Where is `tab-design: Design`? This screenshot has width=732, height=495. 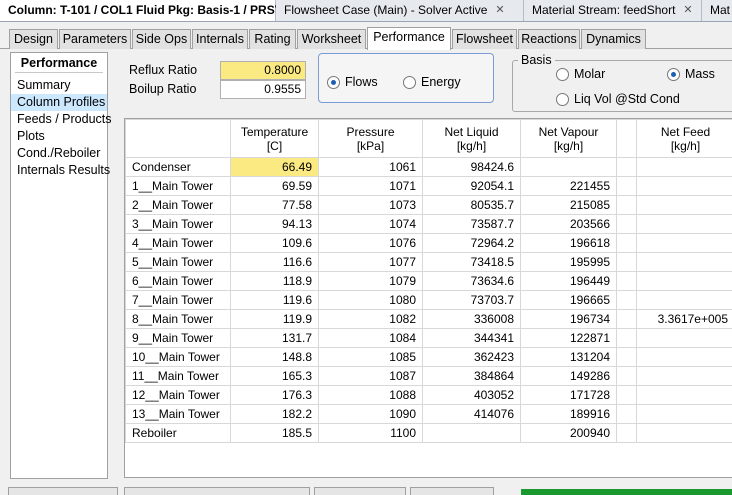 tab-design: Design is located at coordinates (33, 39).